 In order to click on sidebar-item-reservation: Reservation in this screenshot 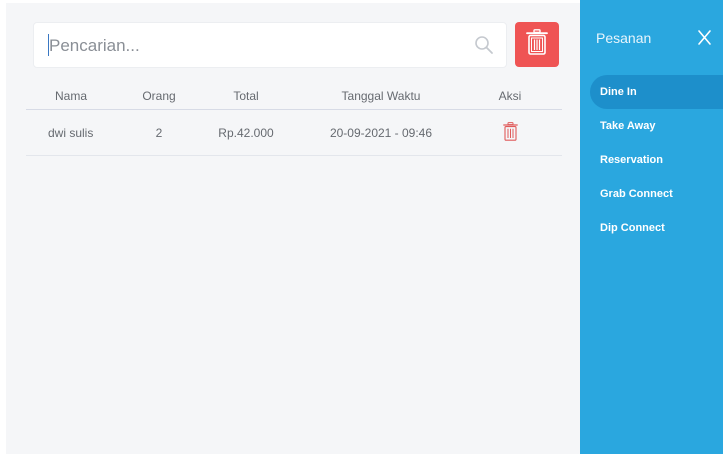, I will do `click(656, 160)`.